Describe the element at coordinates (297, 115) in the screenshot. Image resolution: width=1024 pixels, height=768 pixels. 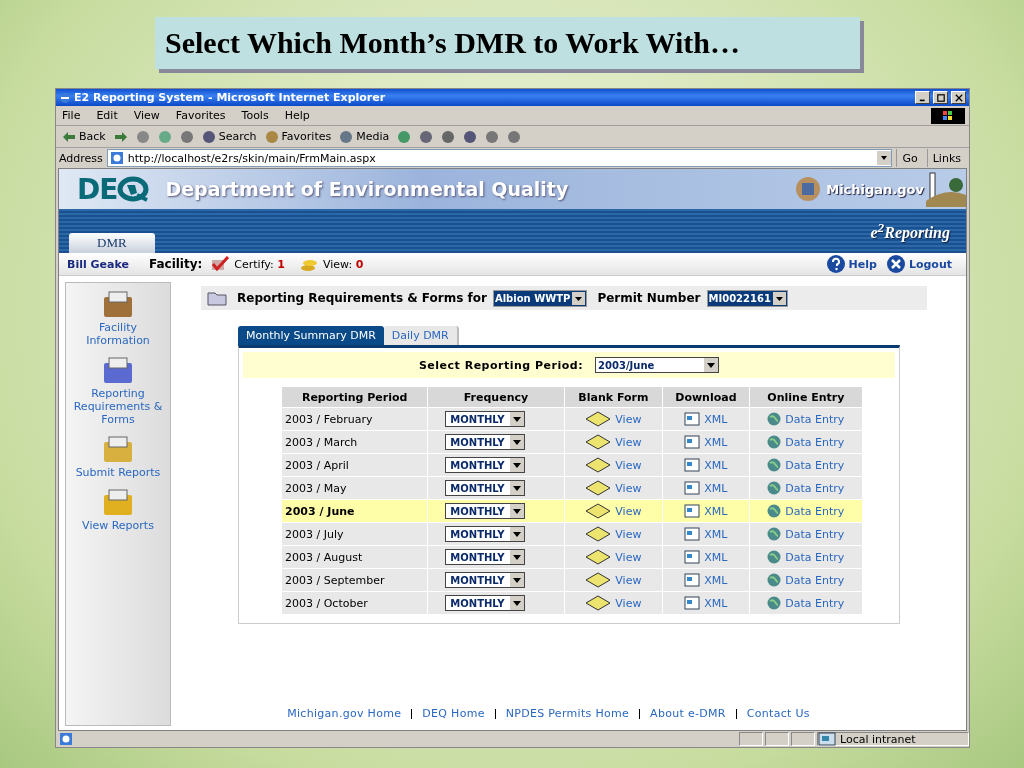
I see `menu-item: Help` at that location.